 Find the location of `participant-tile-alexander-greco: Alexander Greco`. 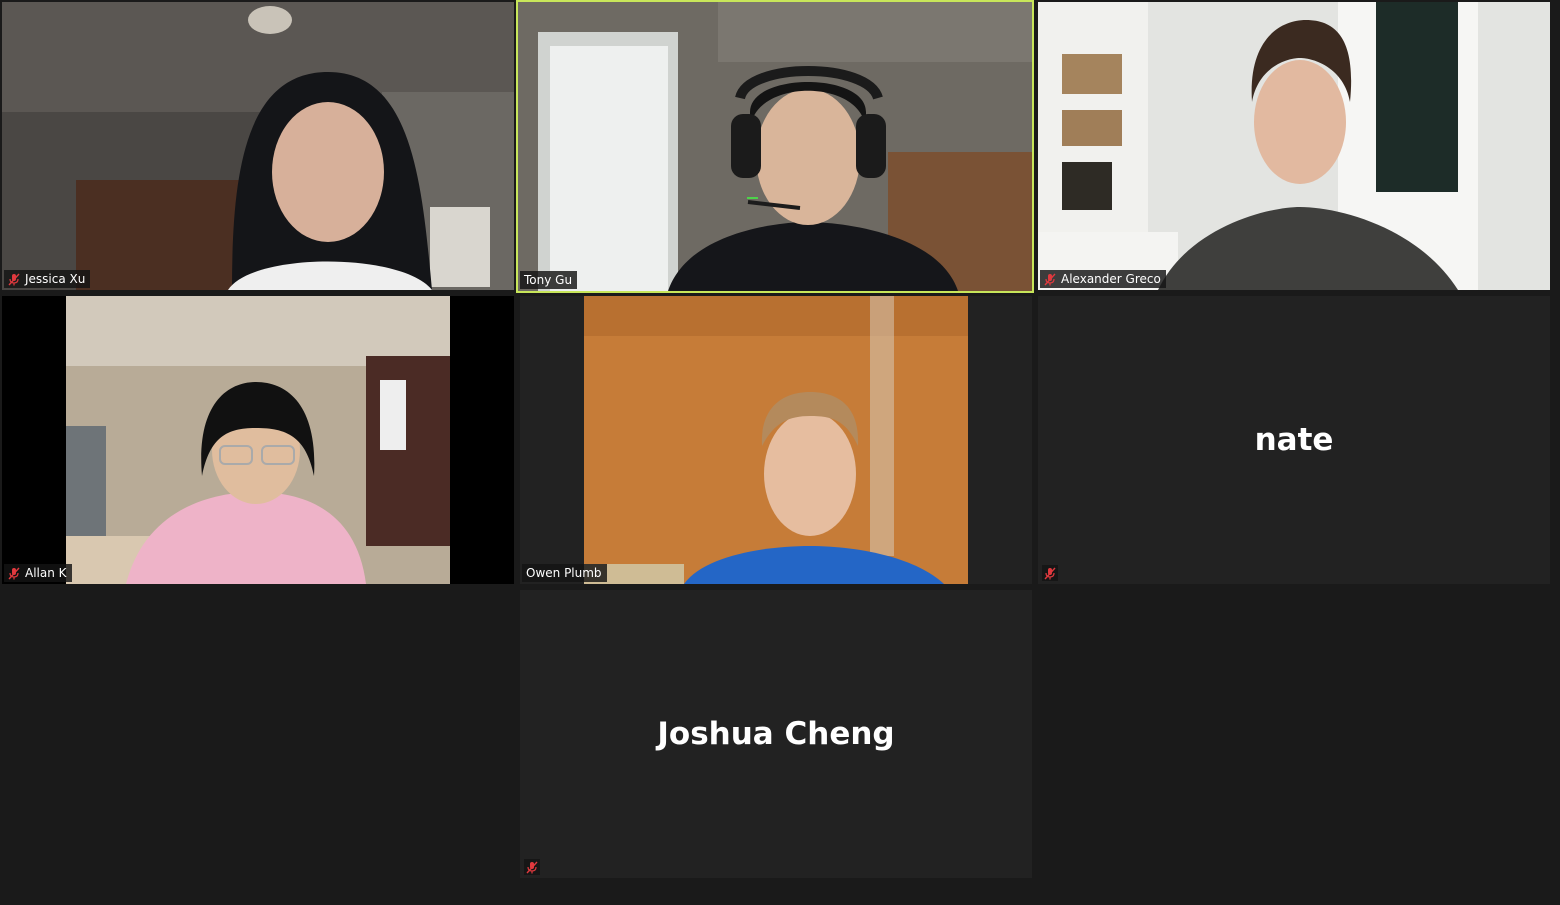

participant-tile-alexander-greco: Alexander Greco is located at coordinates (1294, 146).